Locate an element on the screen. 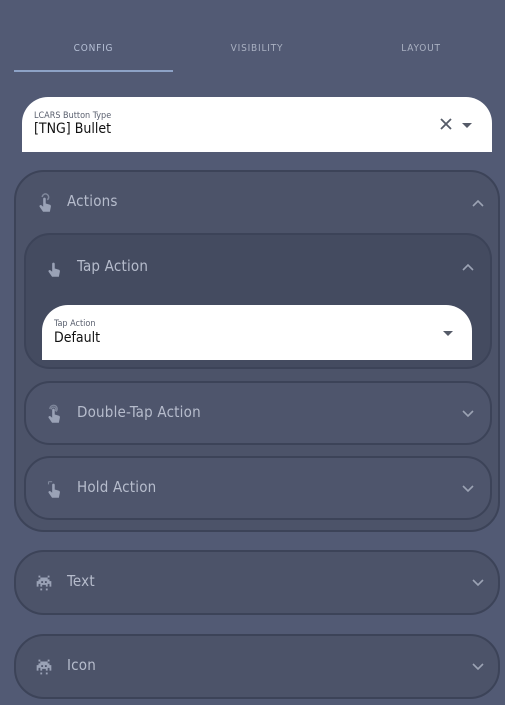  icon-panel: Icon is located at coordinates (257, 666).